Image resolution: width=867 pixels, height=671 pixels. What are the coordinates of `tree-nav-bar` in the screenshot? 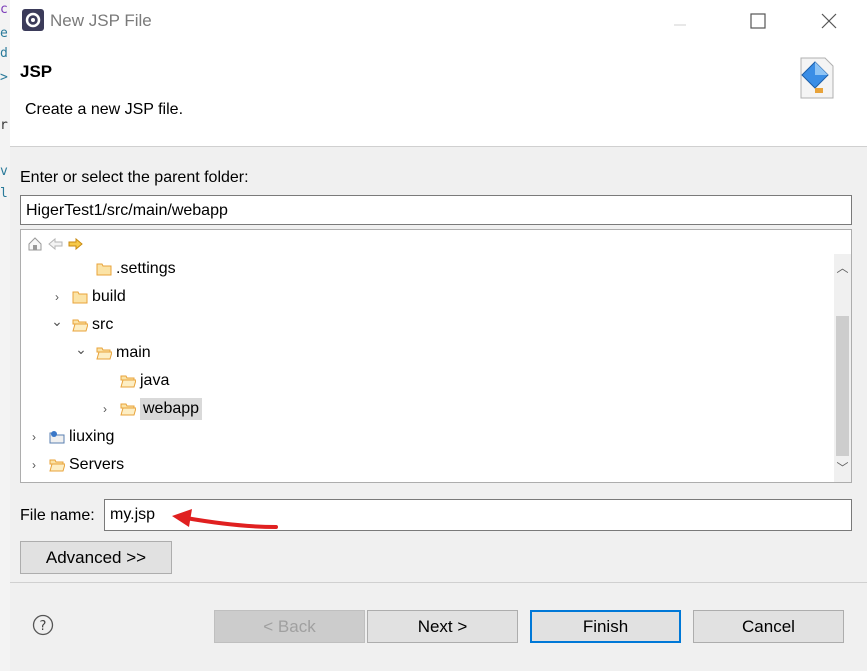 It's located at (55, 244).